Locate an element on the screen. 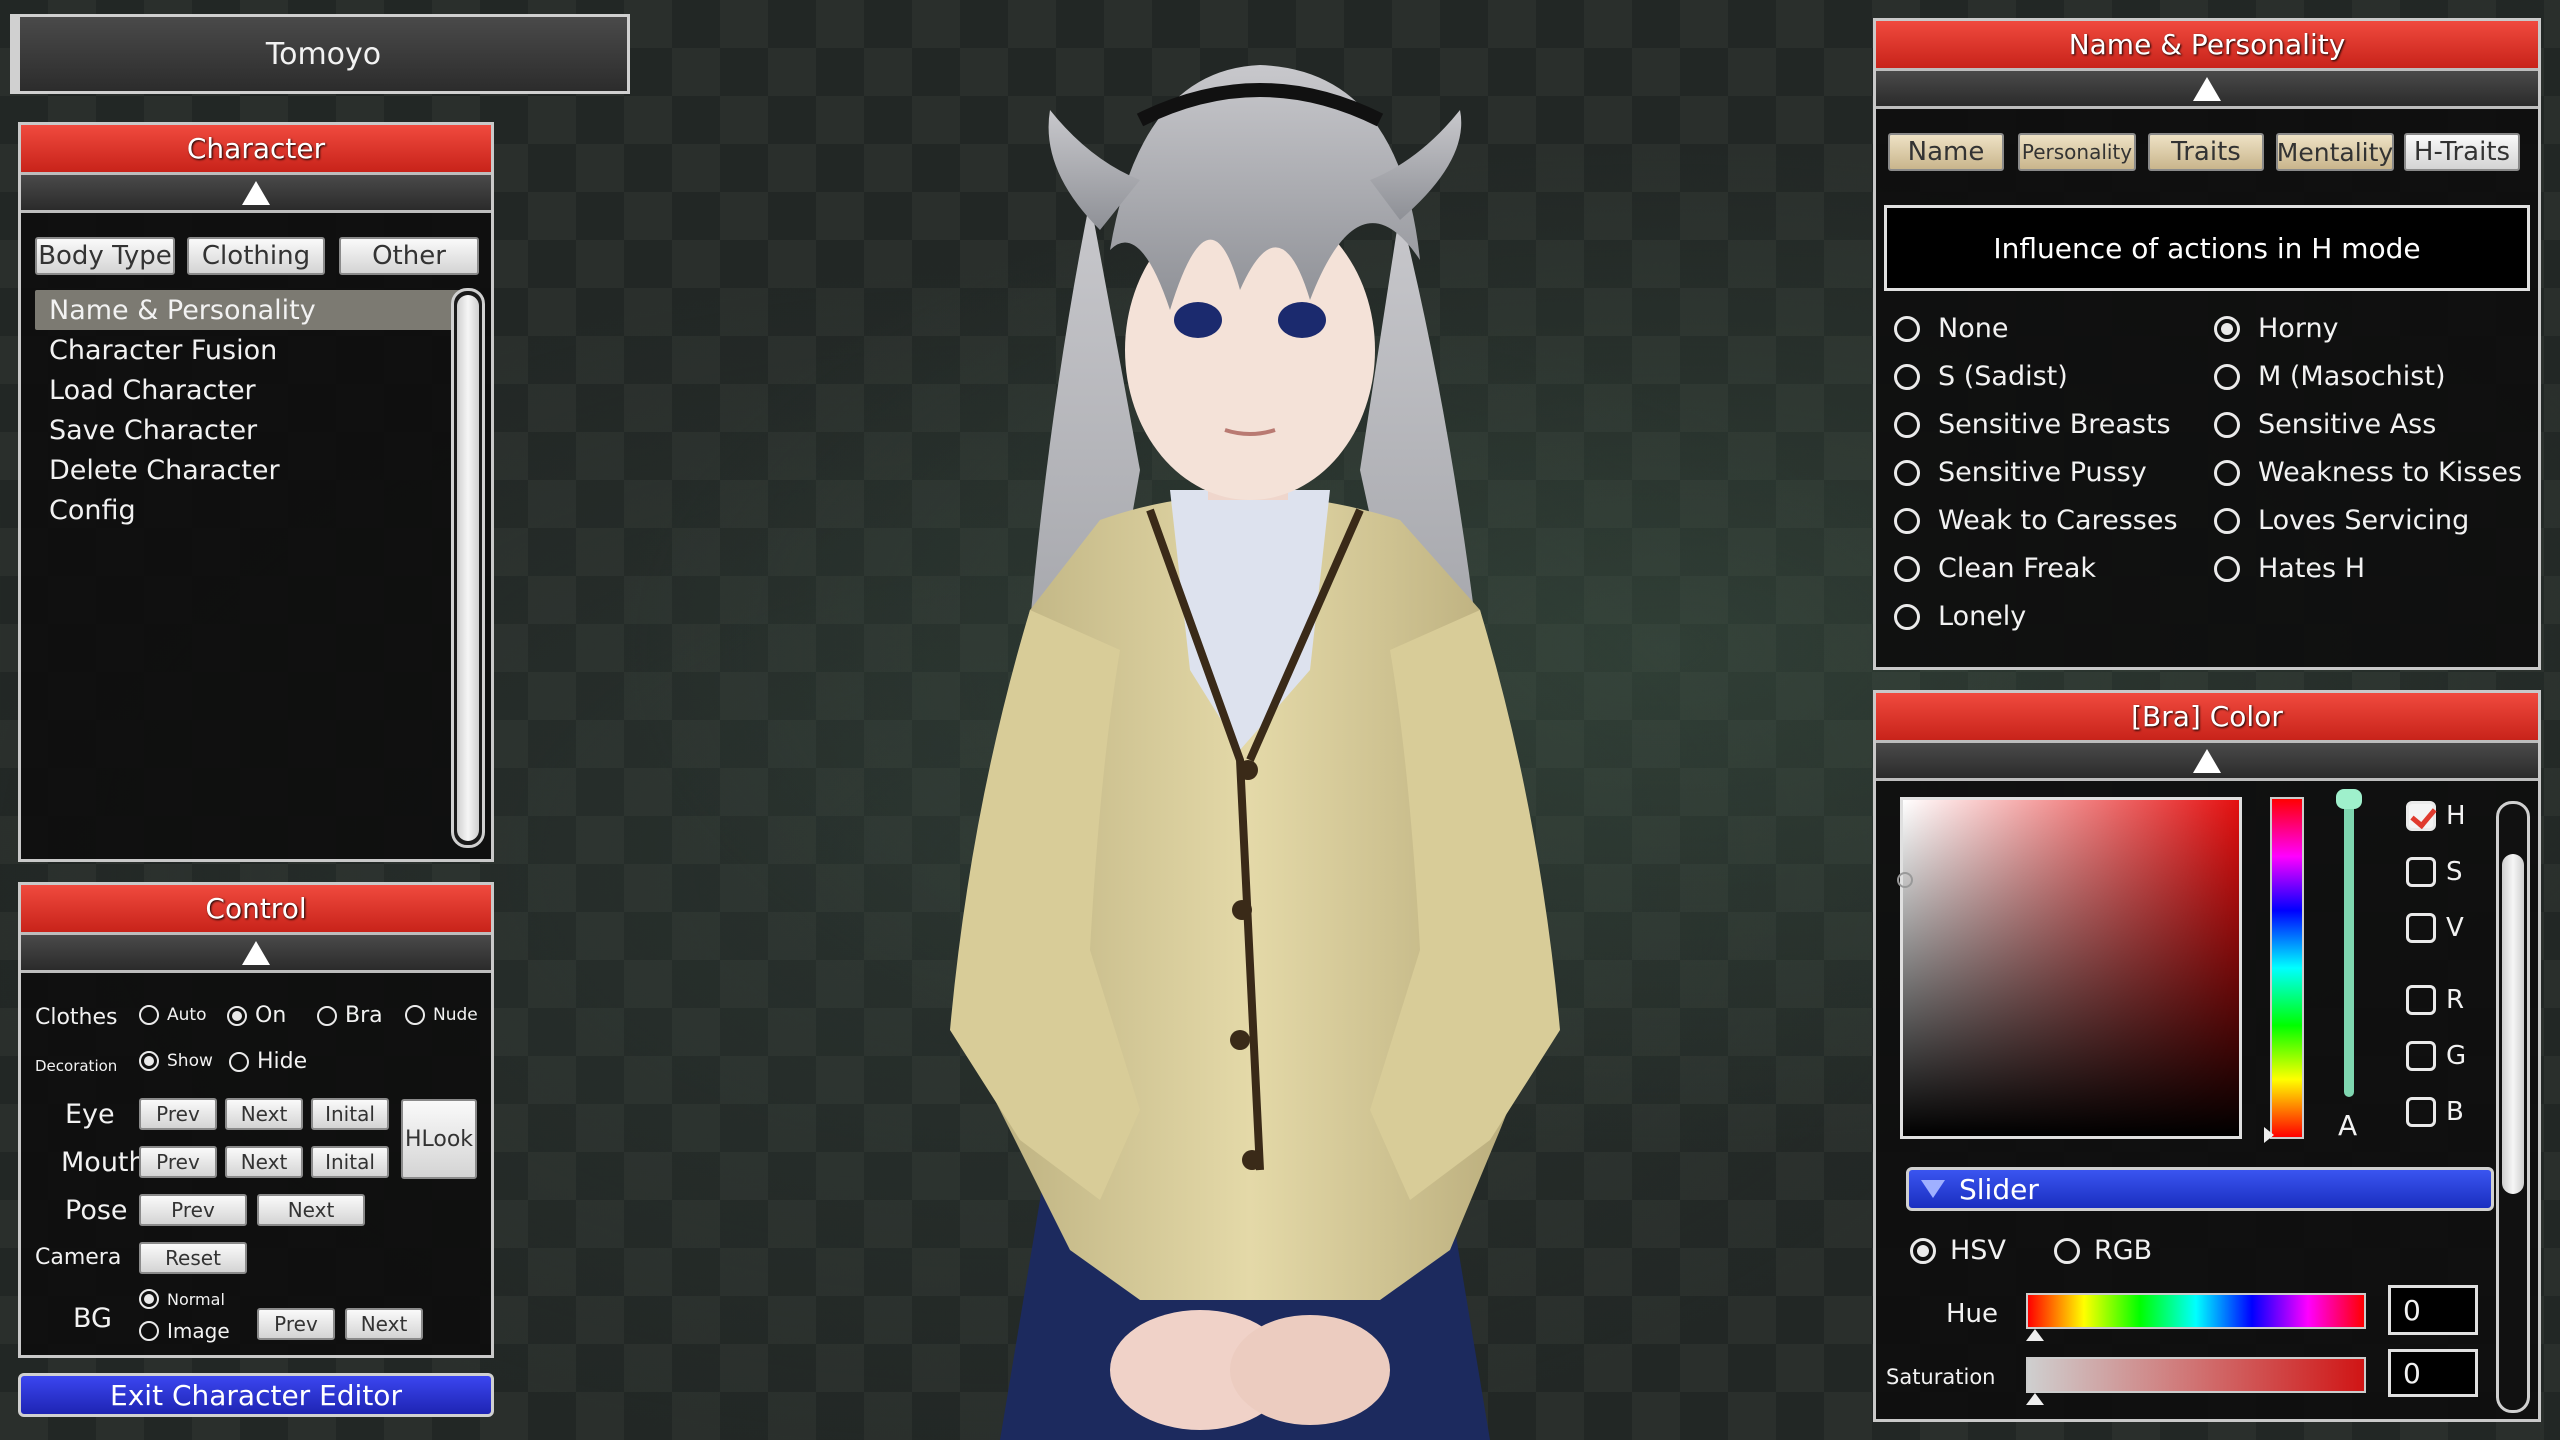  option-label: Nude is located at coordinates (455, 1015).